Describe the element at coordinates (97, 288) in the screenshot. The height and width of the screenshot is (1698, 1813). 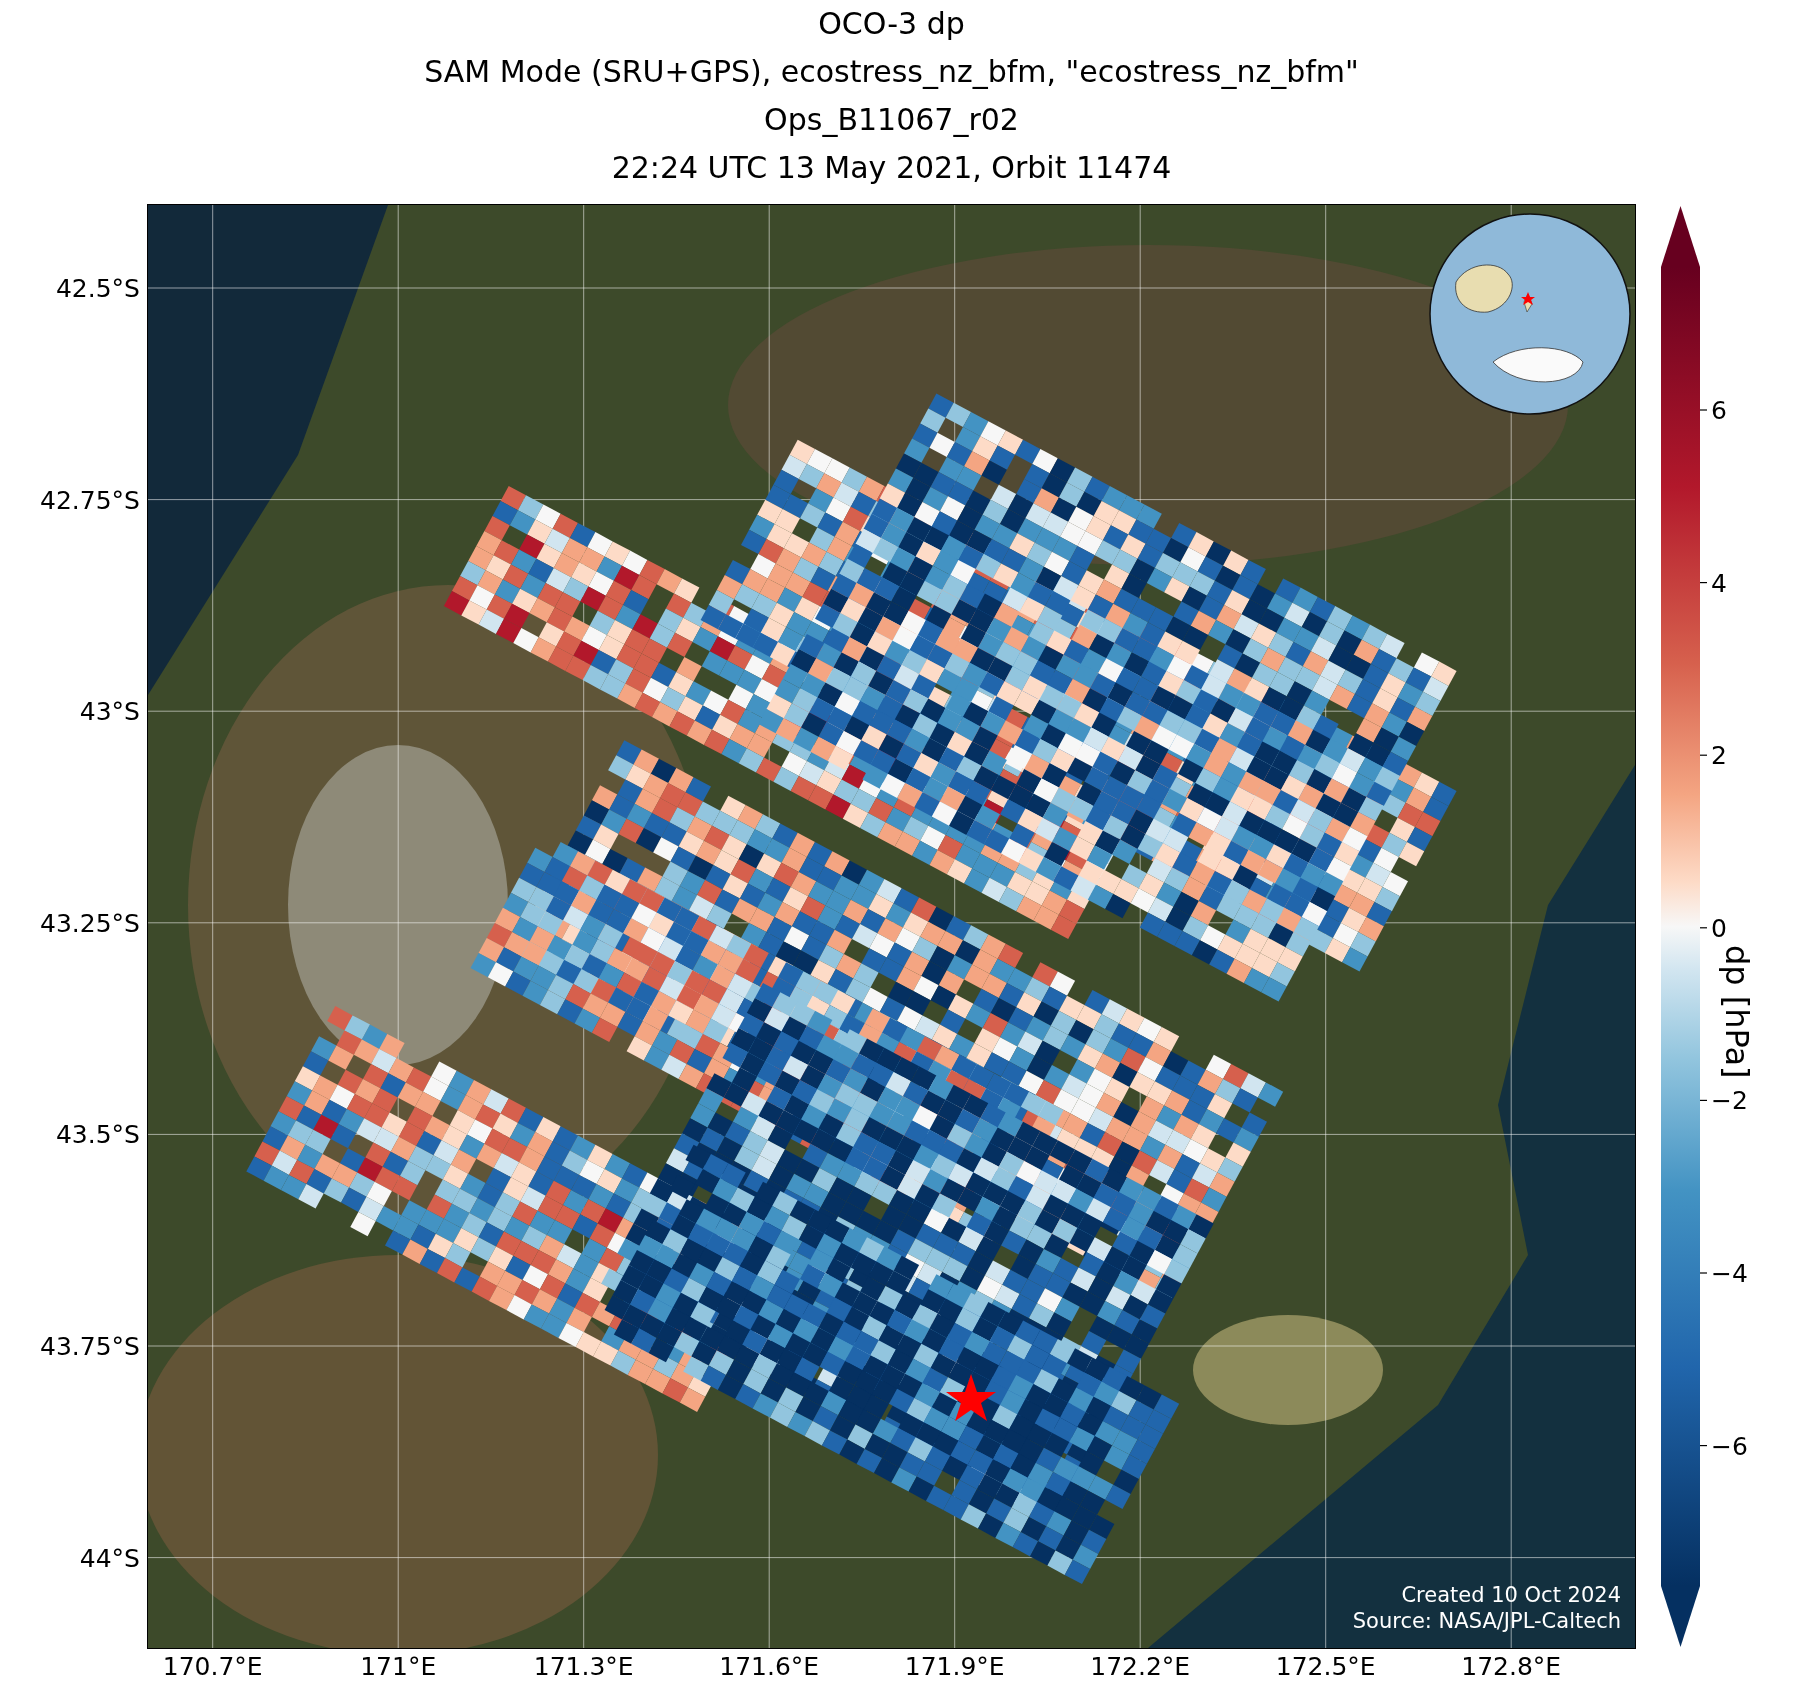
I see `latitude-tick-label: 42.5°S` at that location.